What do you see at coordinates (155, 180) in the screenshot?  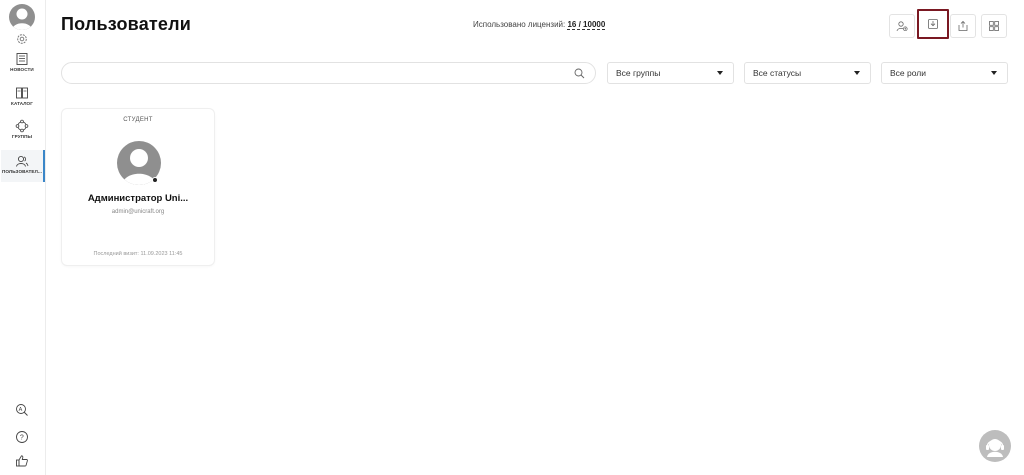 I see `online-status-dot` at bounding box center [155, 180].